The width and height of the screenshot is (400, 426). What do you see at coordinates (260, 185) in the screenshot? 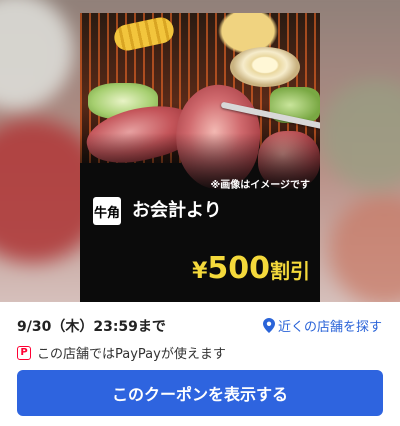
I see `image-disclaimer: ※画像はイメージです` at bounding box center [260, 185].